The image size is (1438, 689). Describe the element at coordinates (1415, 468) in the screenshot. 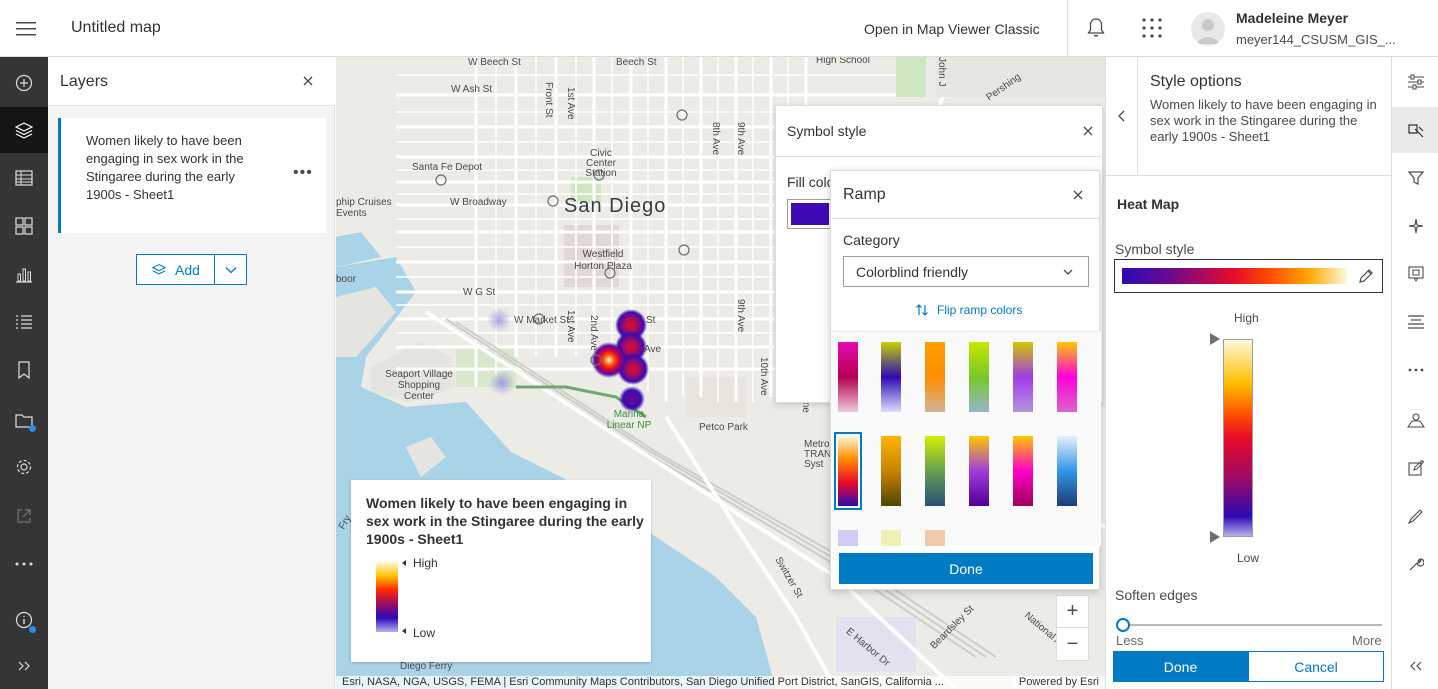

I see `edit-icon` at that location.